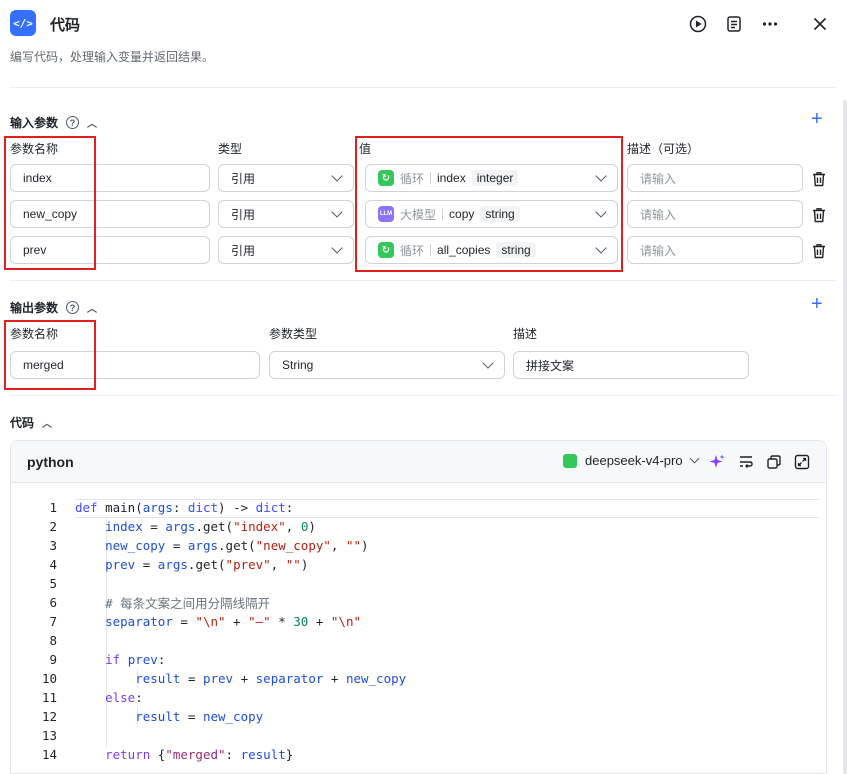 The height and width of the screenshot is (774, 848). Describe the element at coordinates (65, 25) in the screenshot. I see `node-title: 代码` at that location.